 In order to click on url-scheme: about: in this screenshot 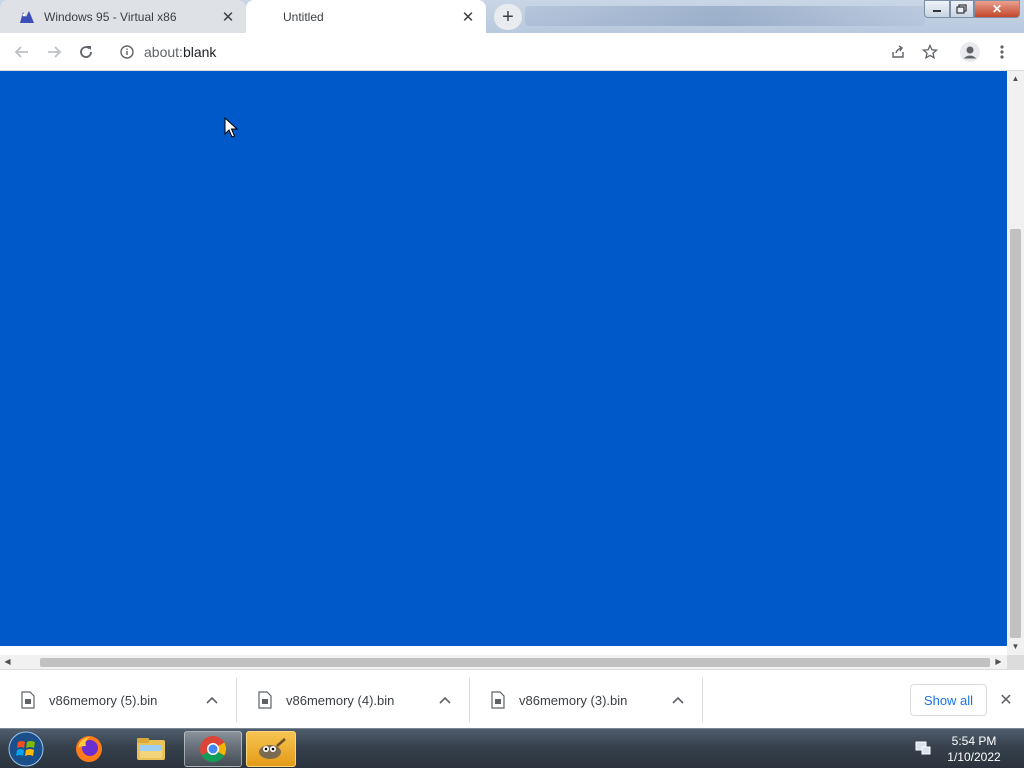, I will do `click(163, 52)`.